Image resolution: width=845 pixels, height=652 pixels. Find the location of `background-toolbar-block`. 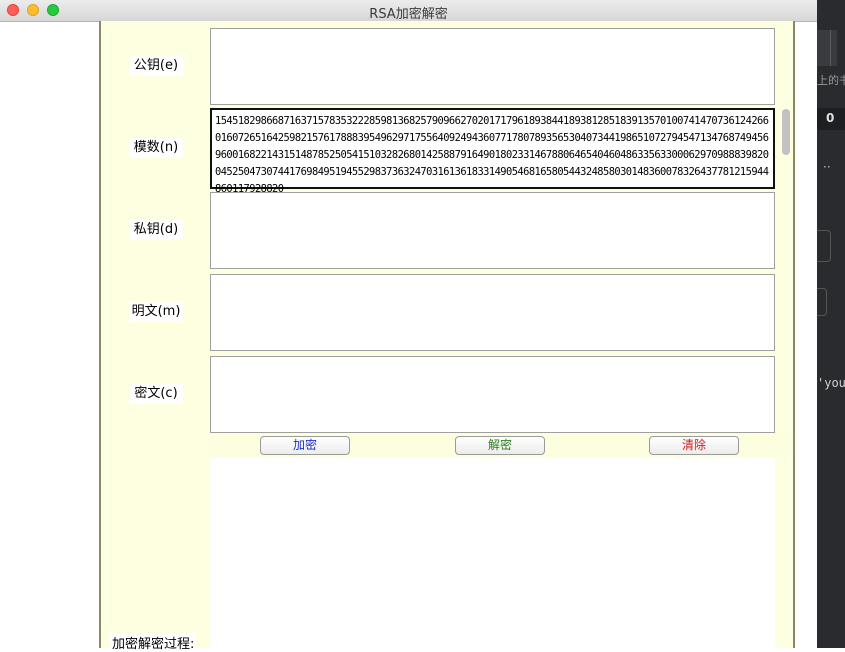

background-toolbar-block is located at coordinates (827, 48).